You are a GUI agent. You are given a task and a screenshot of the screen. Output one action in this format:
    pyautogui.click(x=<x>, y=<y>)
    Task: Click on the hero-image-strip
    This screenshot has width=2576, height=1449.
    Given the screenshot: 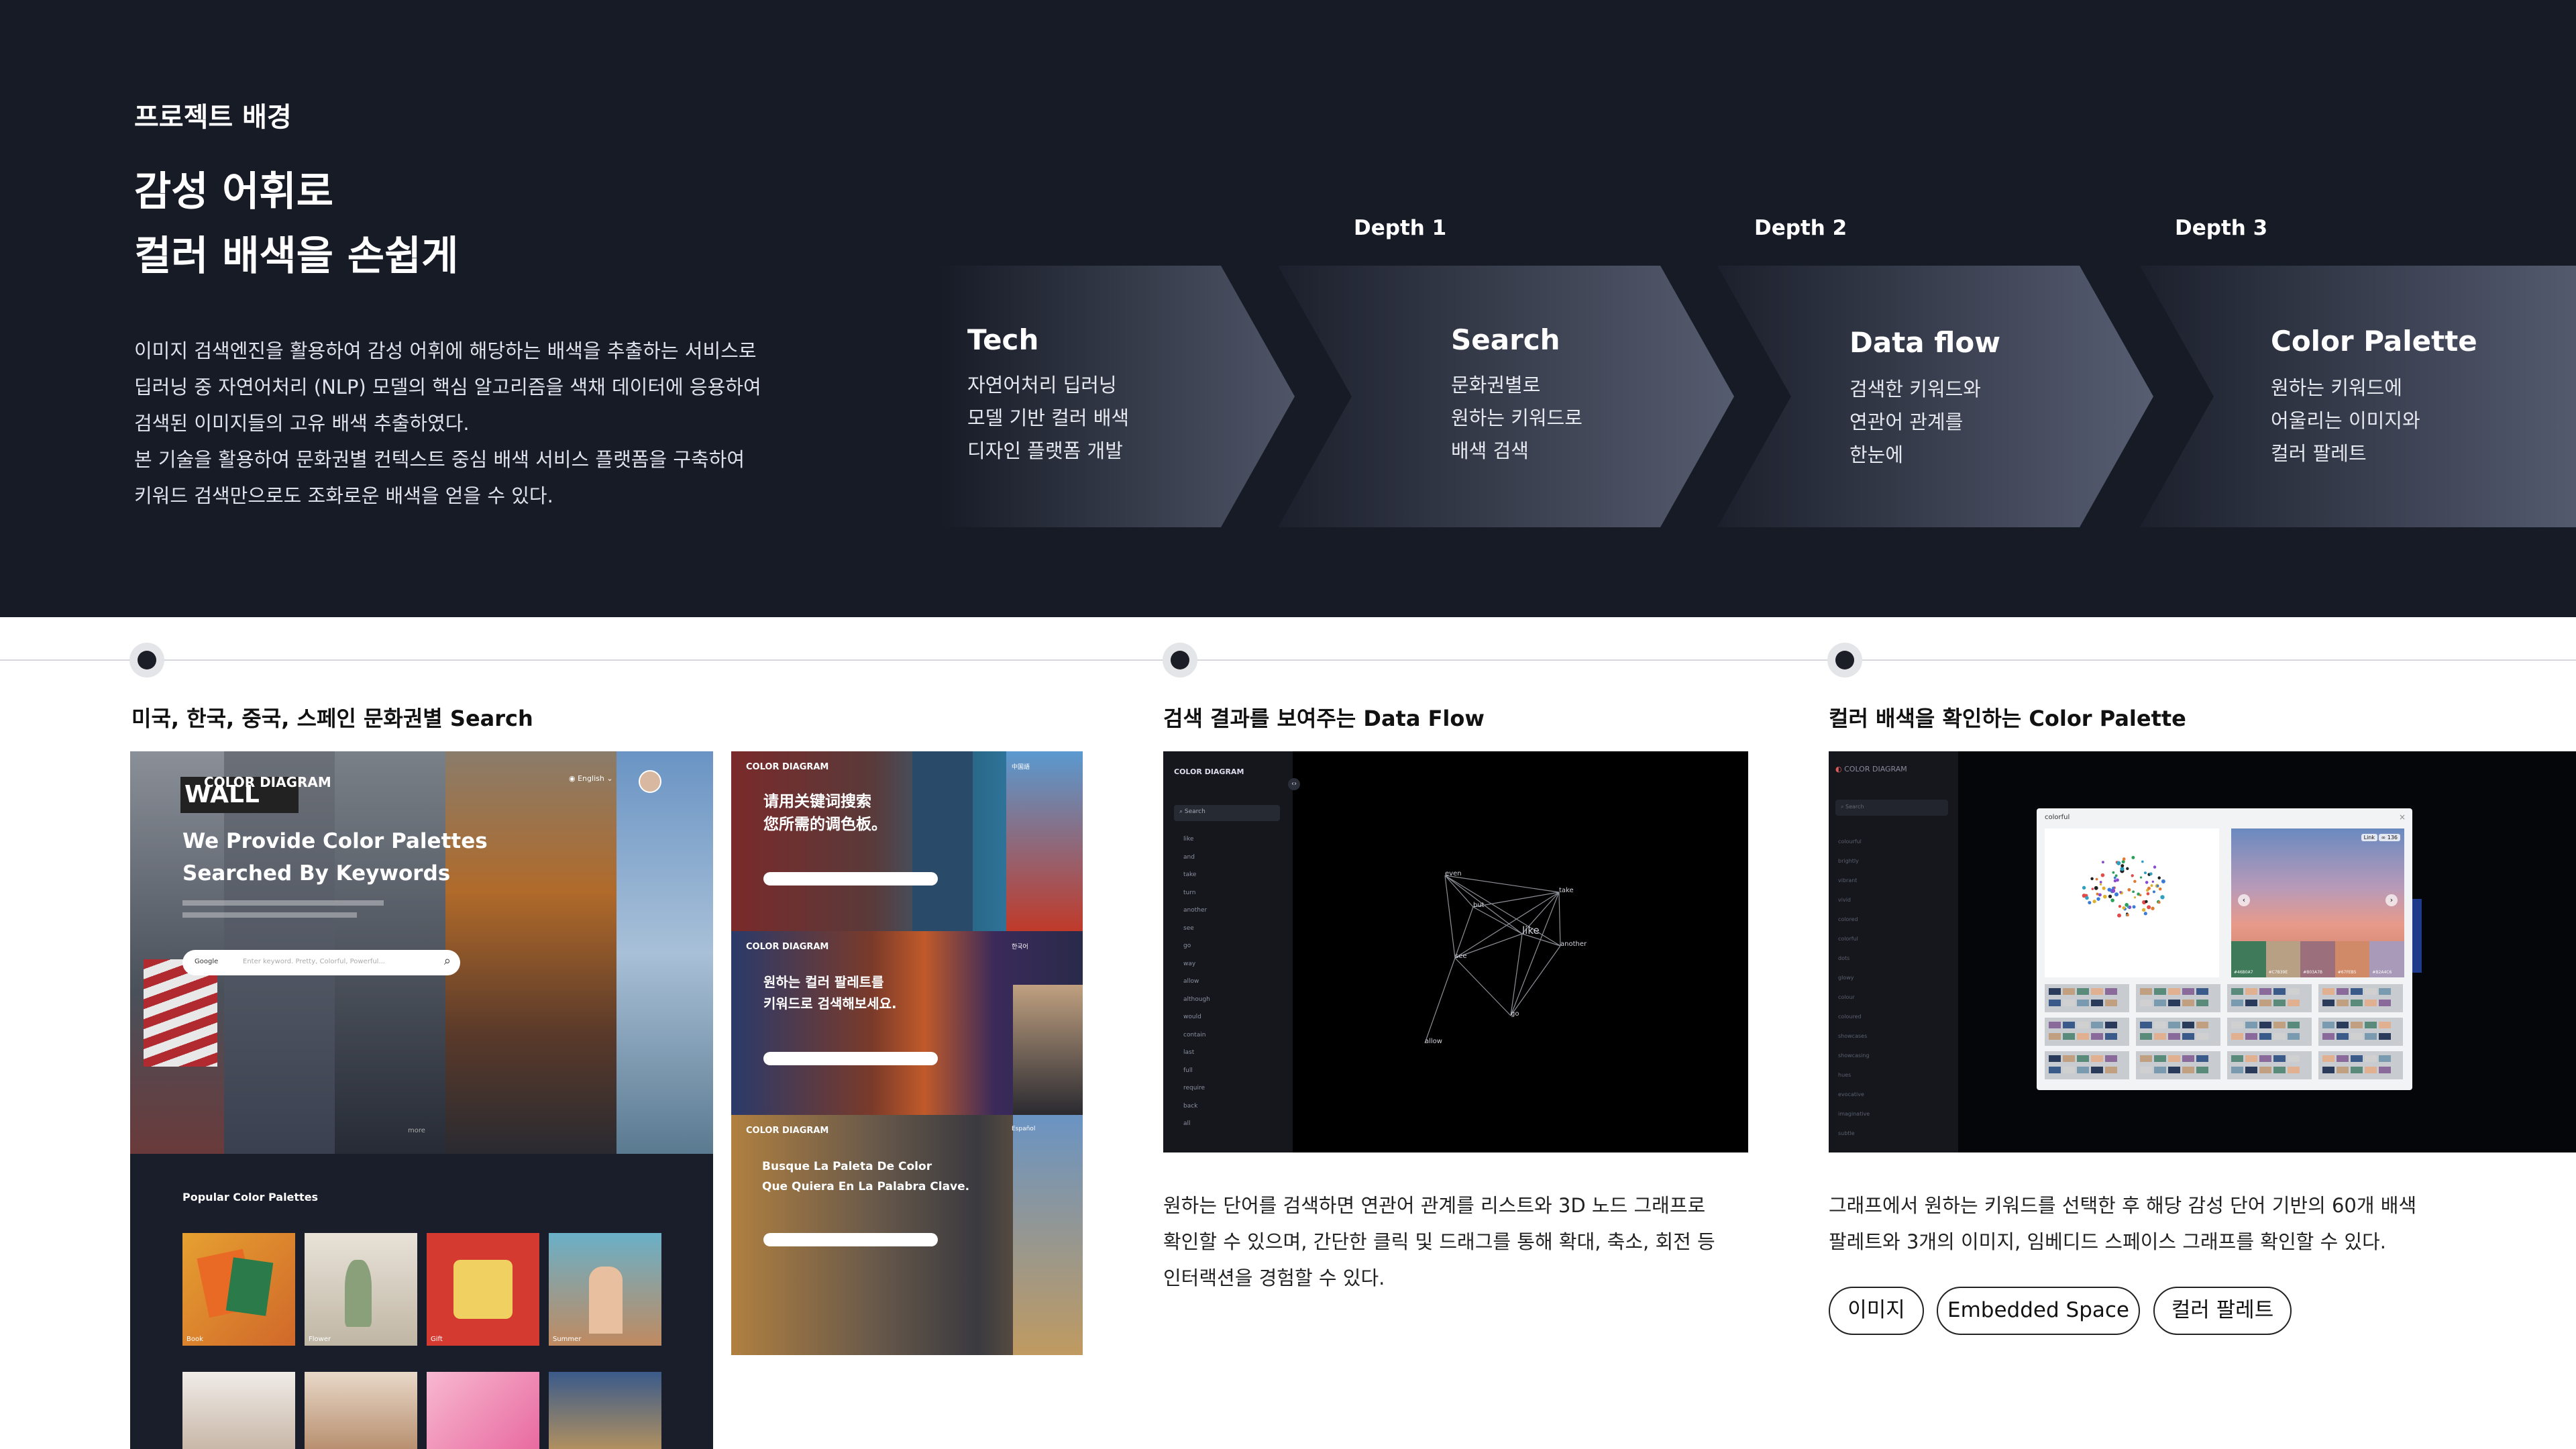 What is the action you would take?
    pyautogui.click(x=664, y=952)
    